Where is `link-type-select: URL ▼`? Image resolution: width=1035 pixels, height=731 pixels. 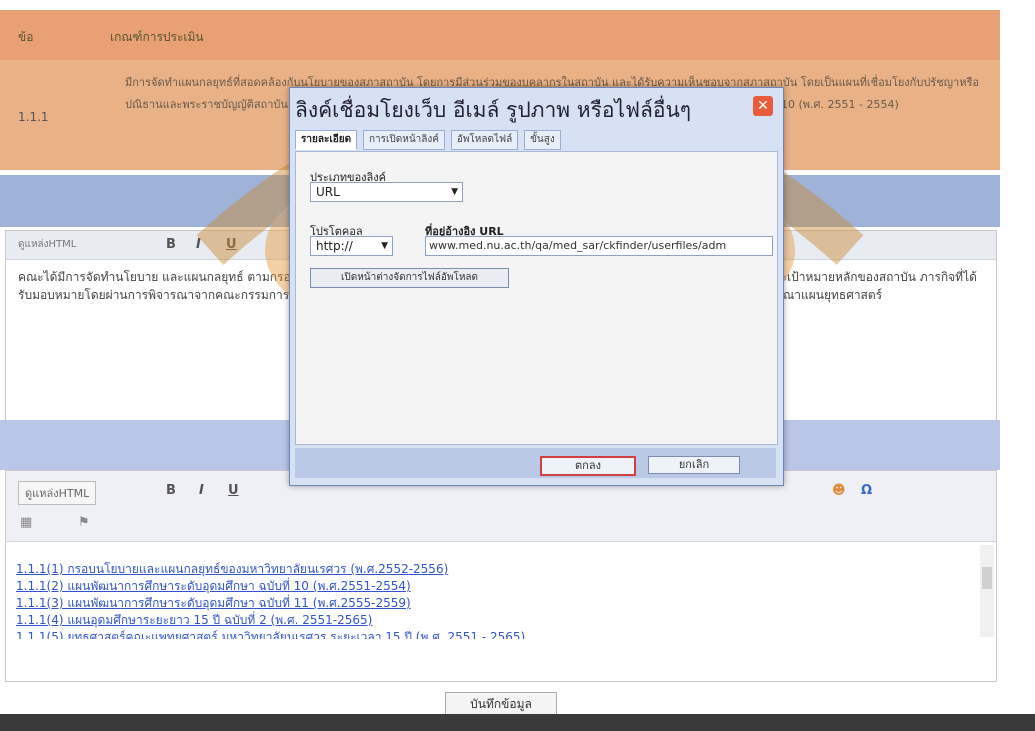
link-type-select: URL ▼ is located at coordinates (386, 192).